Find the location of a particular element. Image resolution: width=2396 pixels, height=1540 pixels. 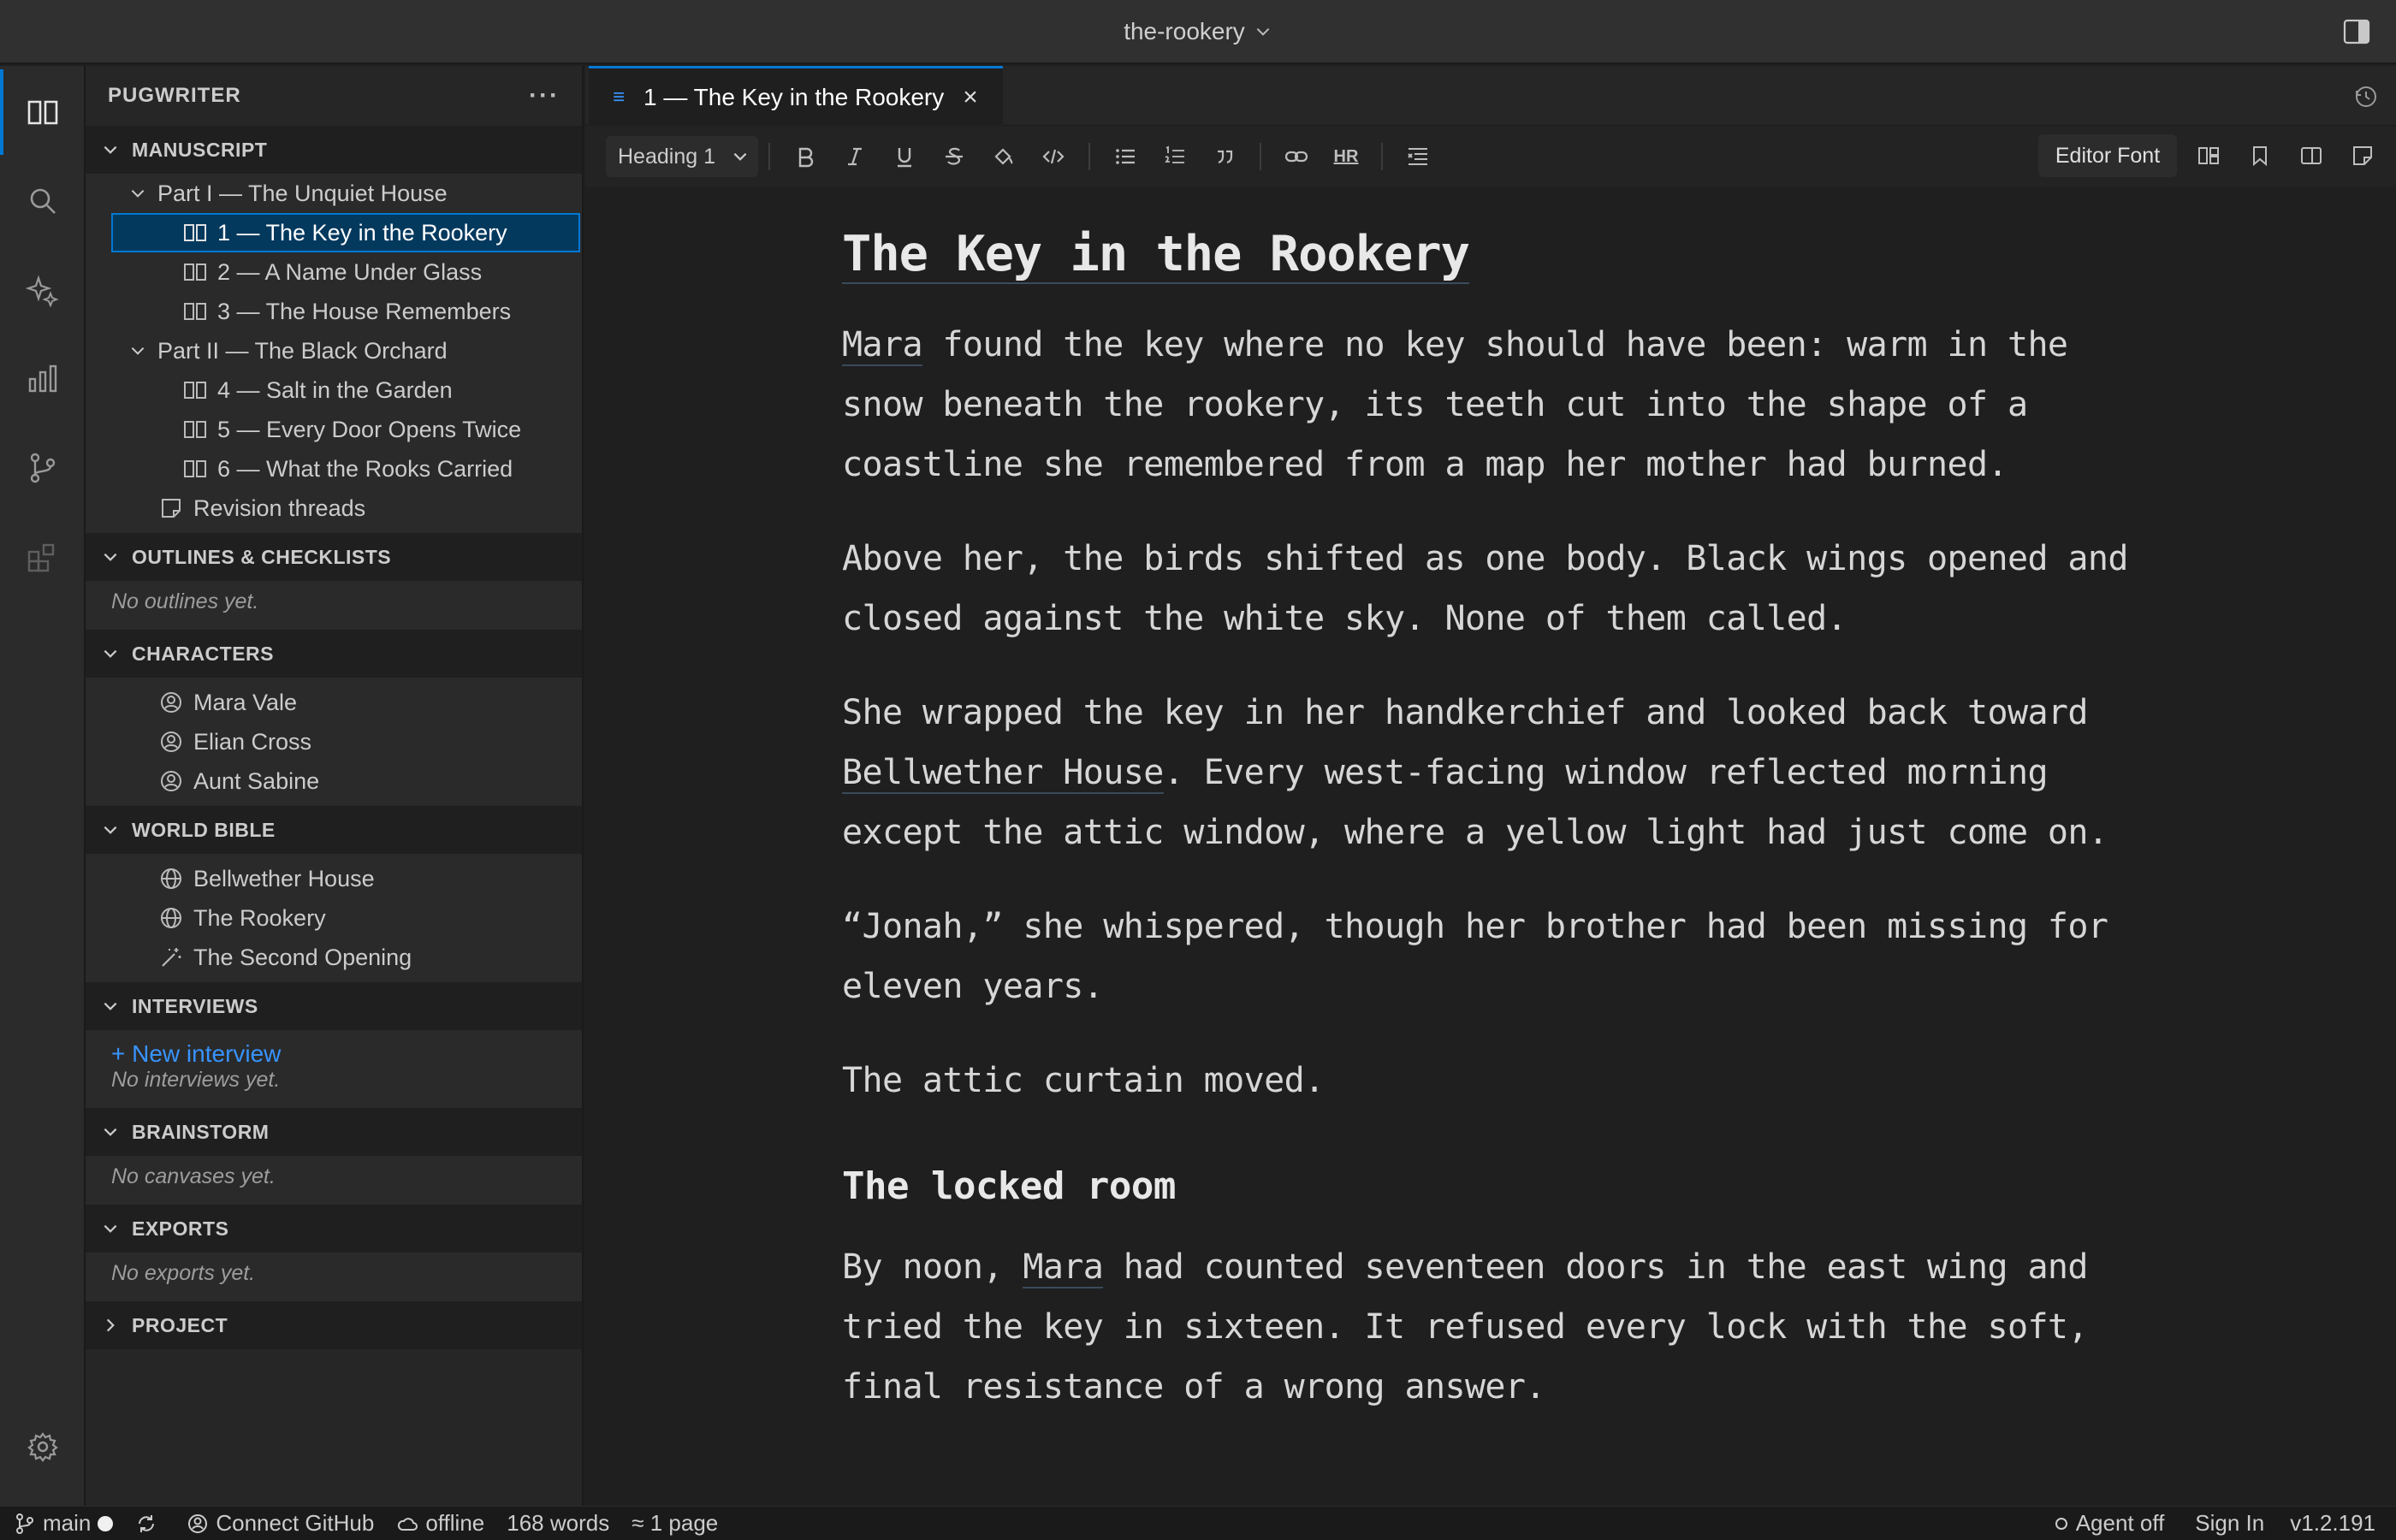

close-tab-icon: × is located at coordinates (971, 97).